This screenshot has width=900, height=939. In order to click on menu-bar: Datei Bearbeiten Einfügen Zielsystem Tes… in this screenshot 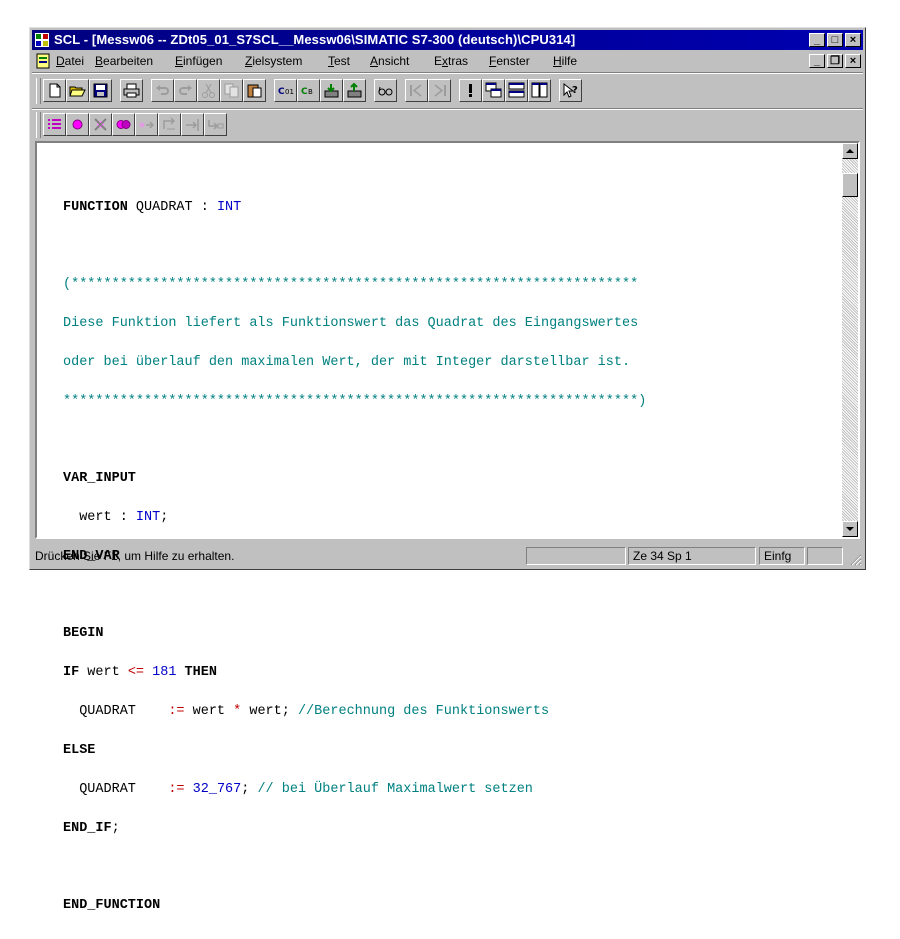, I will do `click(447, 61)`.